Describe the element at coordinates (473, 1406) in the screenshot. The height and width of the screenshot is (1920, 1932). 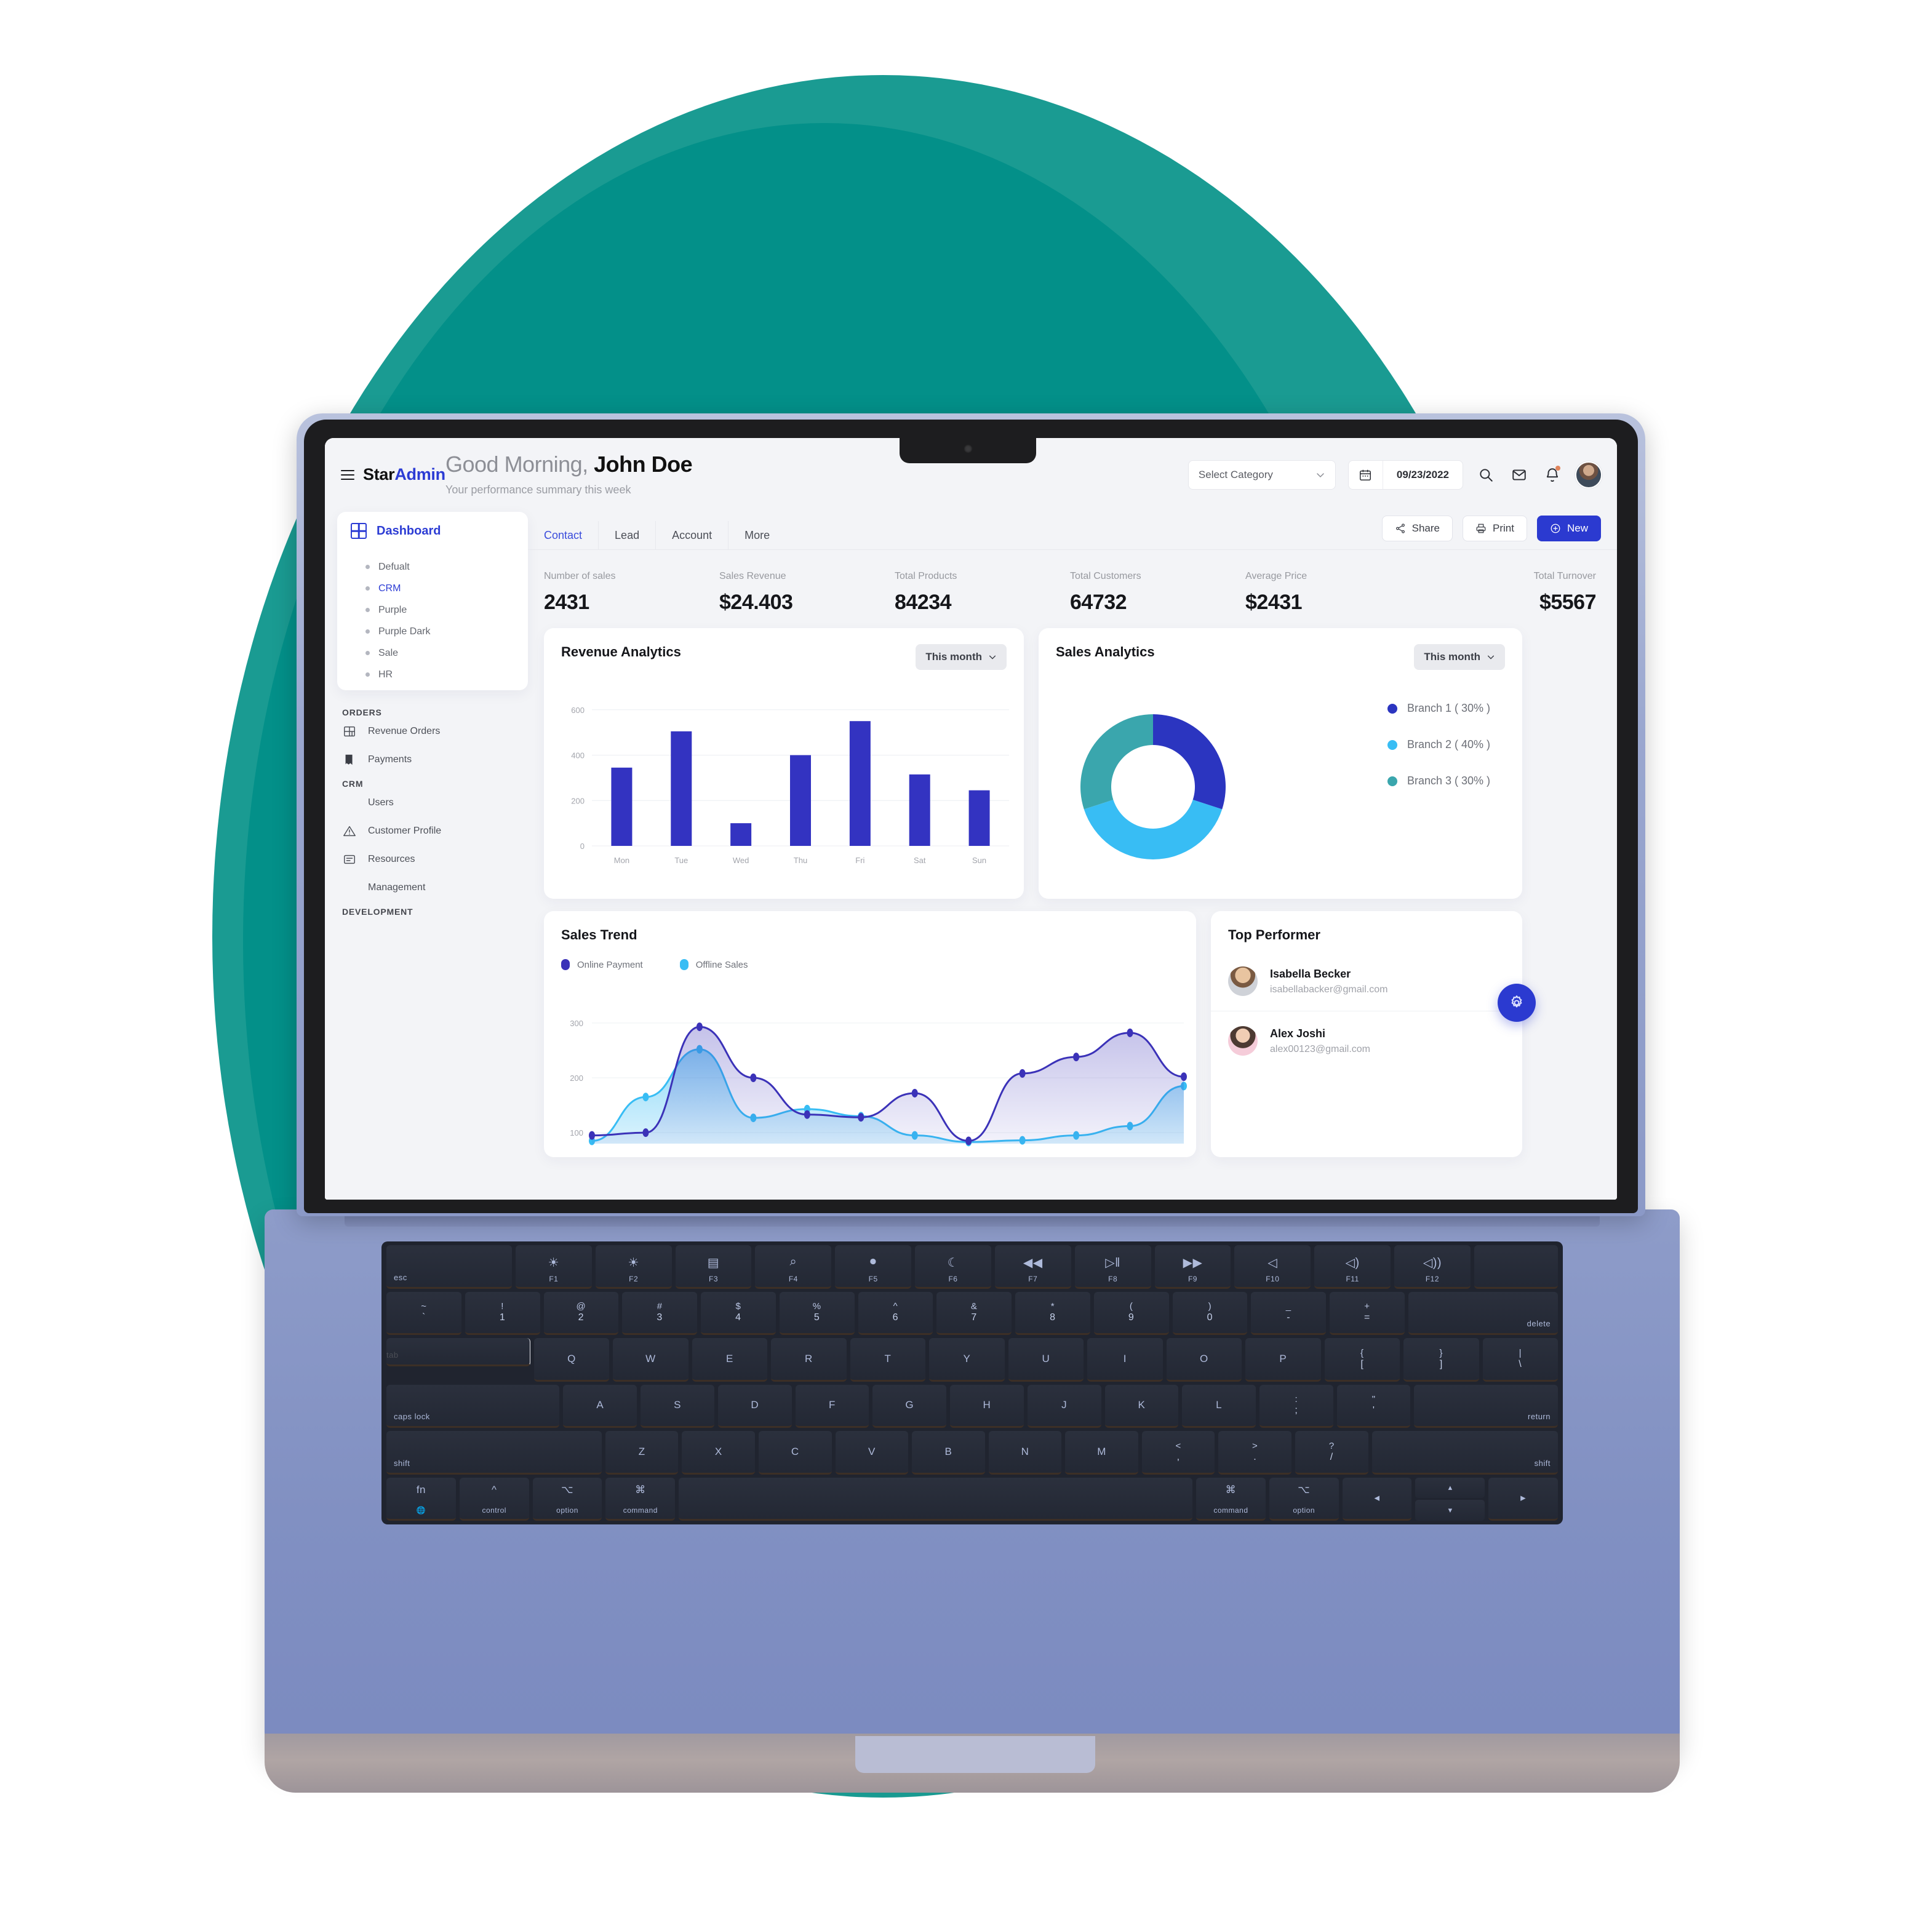
I see `key-caps-lock: caps lock` at that location.